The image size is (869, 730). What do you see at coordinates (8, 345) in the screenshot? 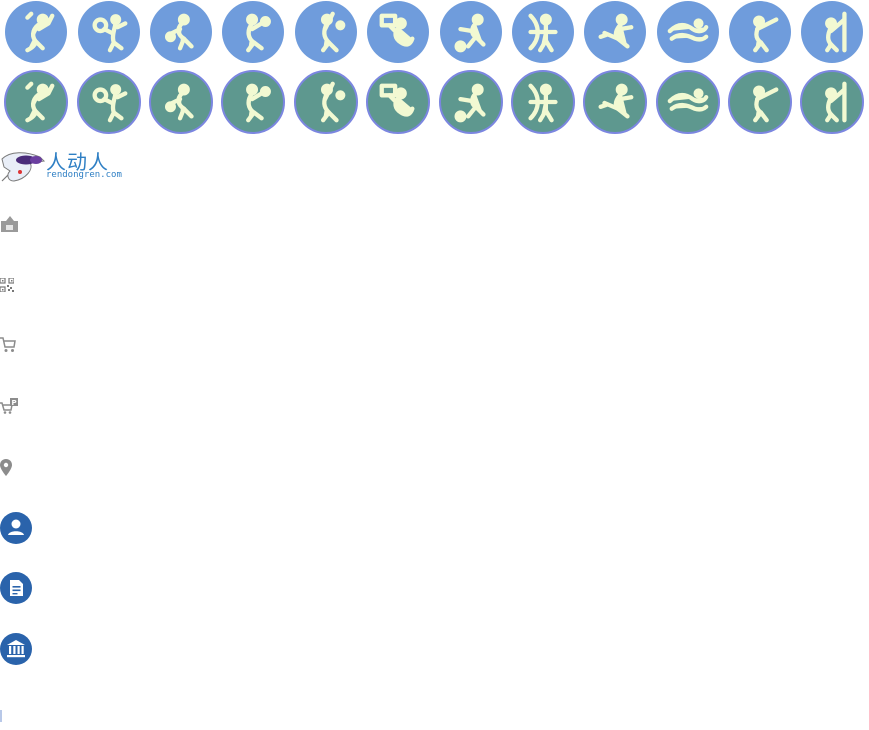
I see `shopping-cart-icon` at bounding box center [8, 345].